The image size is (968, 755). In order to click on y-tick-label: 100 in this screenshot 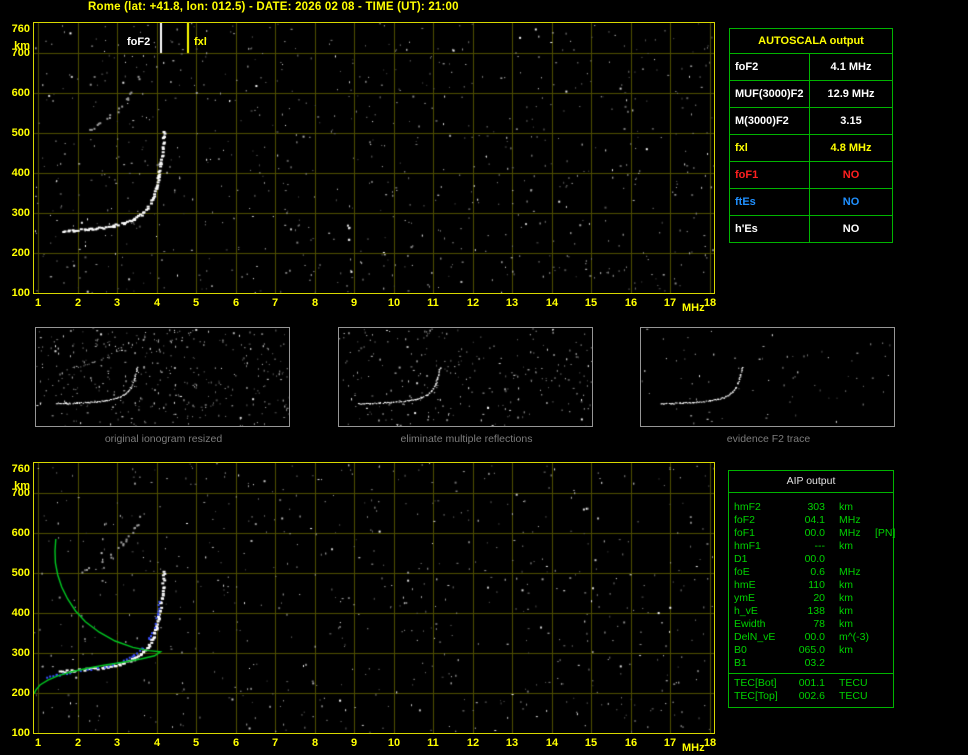, I will do `click(20, 293)`.